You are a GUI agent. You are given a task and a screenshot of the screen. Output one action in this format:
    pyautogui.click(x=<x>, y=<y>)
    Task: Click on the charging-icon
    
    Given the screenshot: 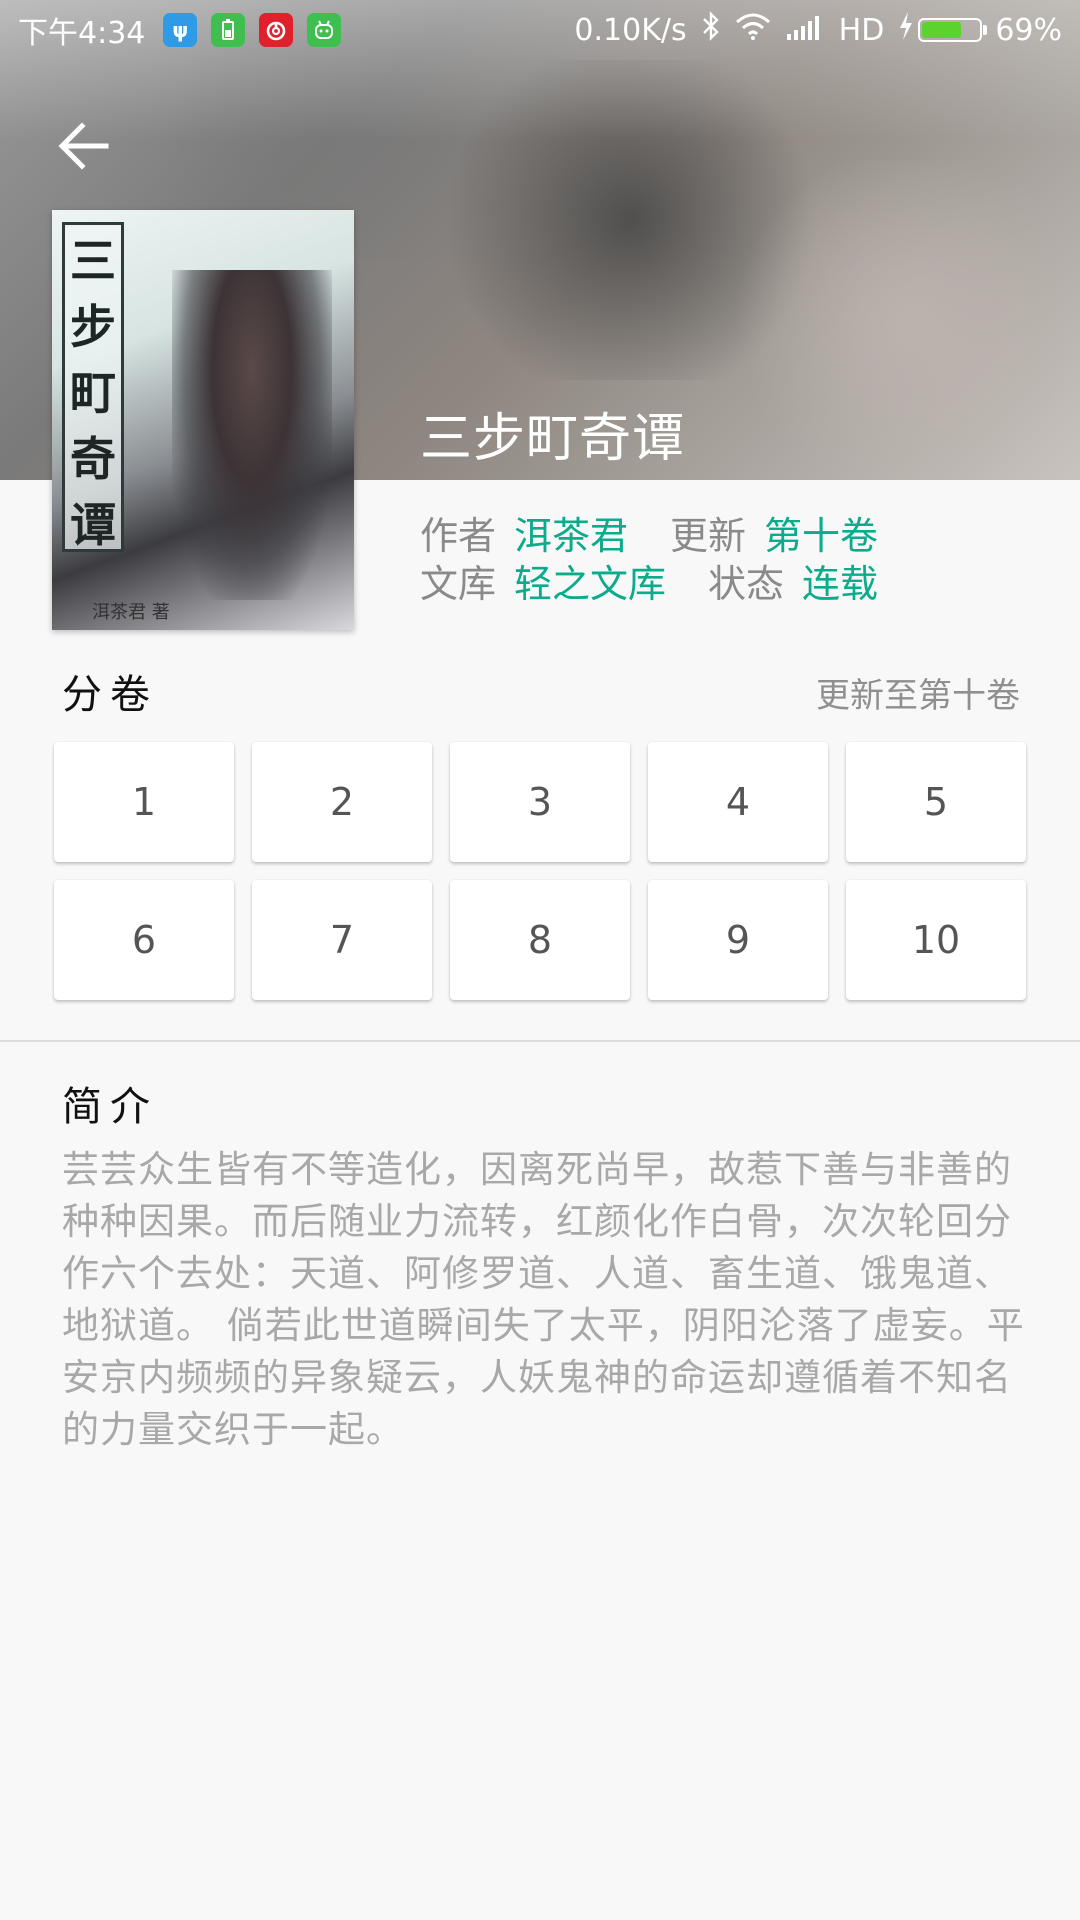 What is the action you would take?
    pyautogui.click(x=906, y=30)
    